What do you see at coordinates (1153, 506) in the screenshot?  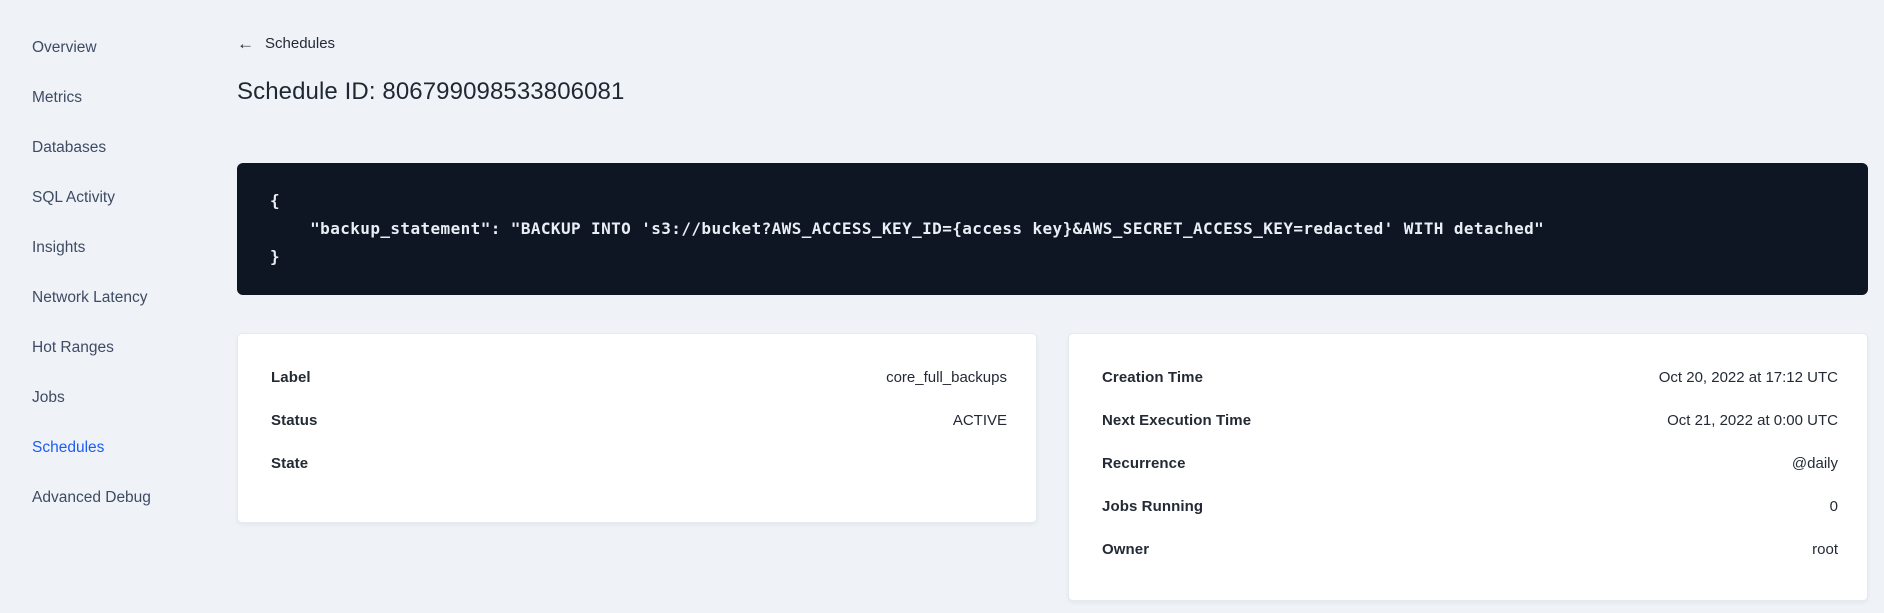 I see `row-label: Jobs Running` at bounding box center [1153, 506].